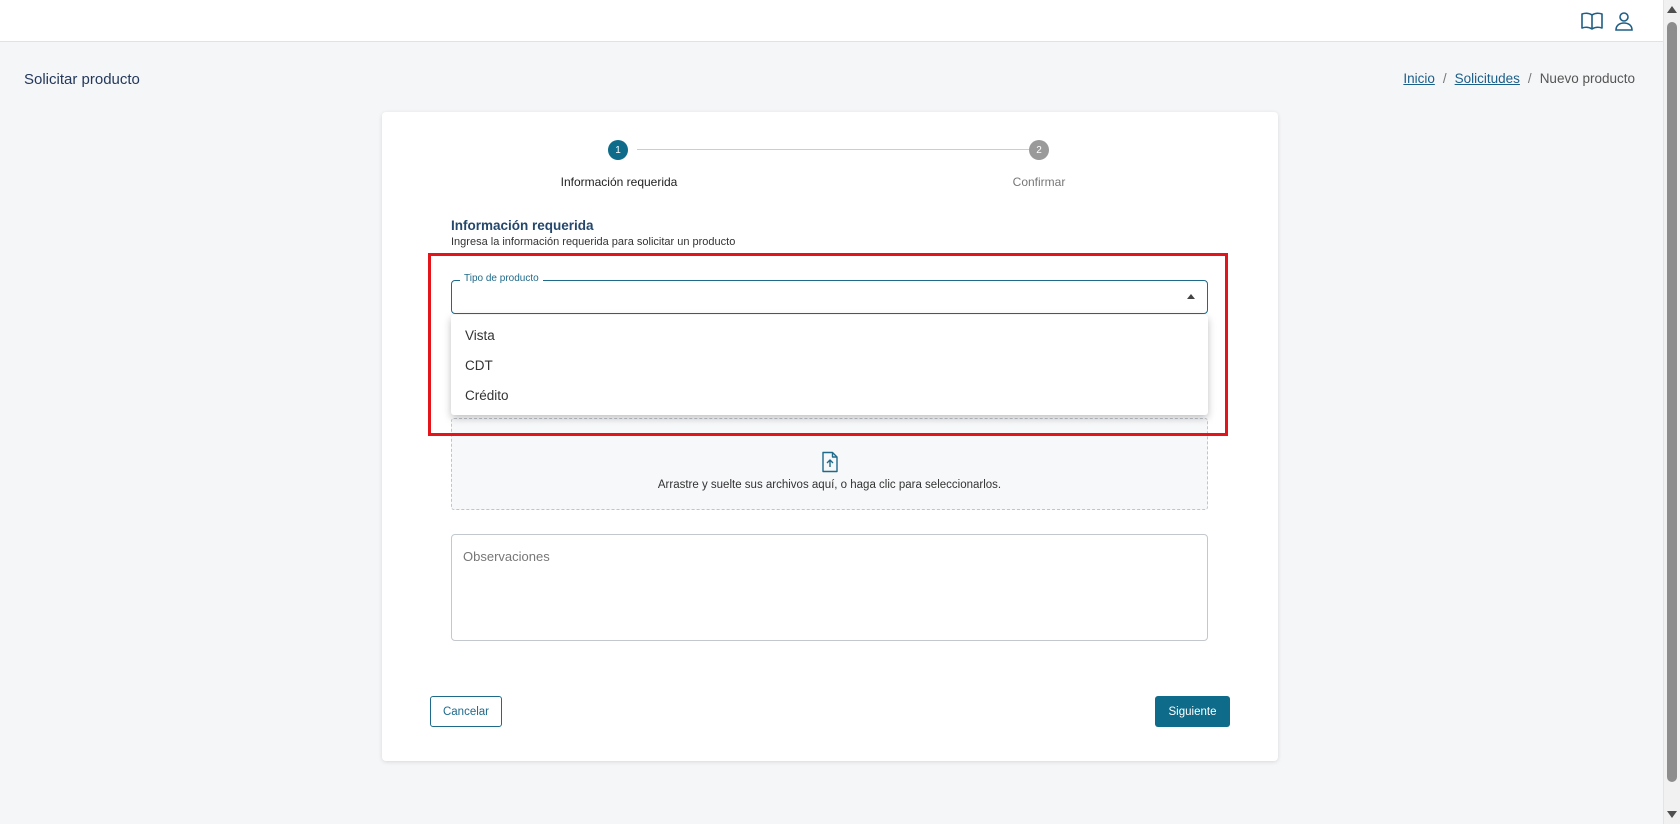 The width and height of the screenshot is (1680, 824). I want to click on breadcrumb-current: Nuevo producto, so click(1587, 78).